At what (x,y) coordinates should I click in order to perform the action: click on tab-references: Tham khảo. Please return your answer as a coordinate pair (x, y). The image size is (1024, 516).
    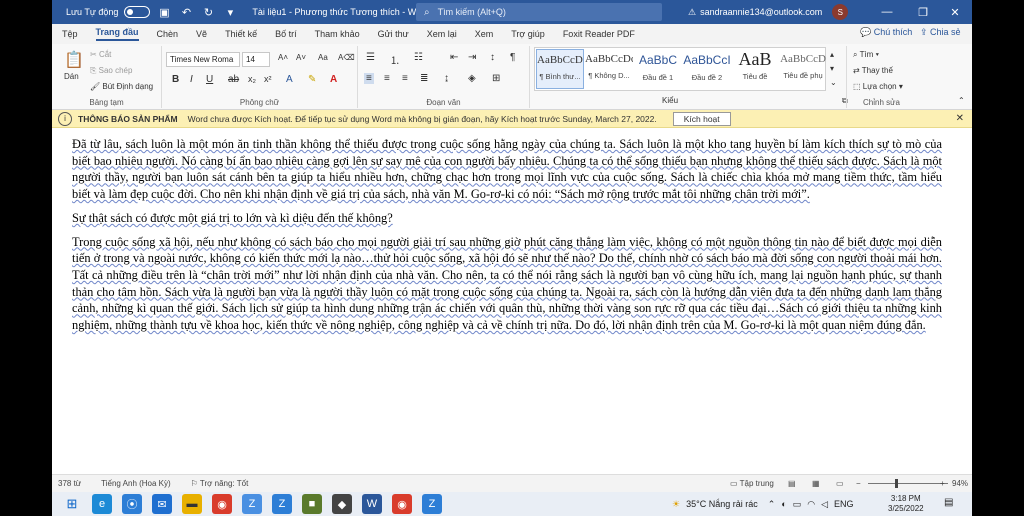
    Looking at the image, I should click on (337, 34).